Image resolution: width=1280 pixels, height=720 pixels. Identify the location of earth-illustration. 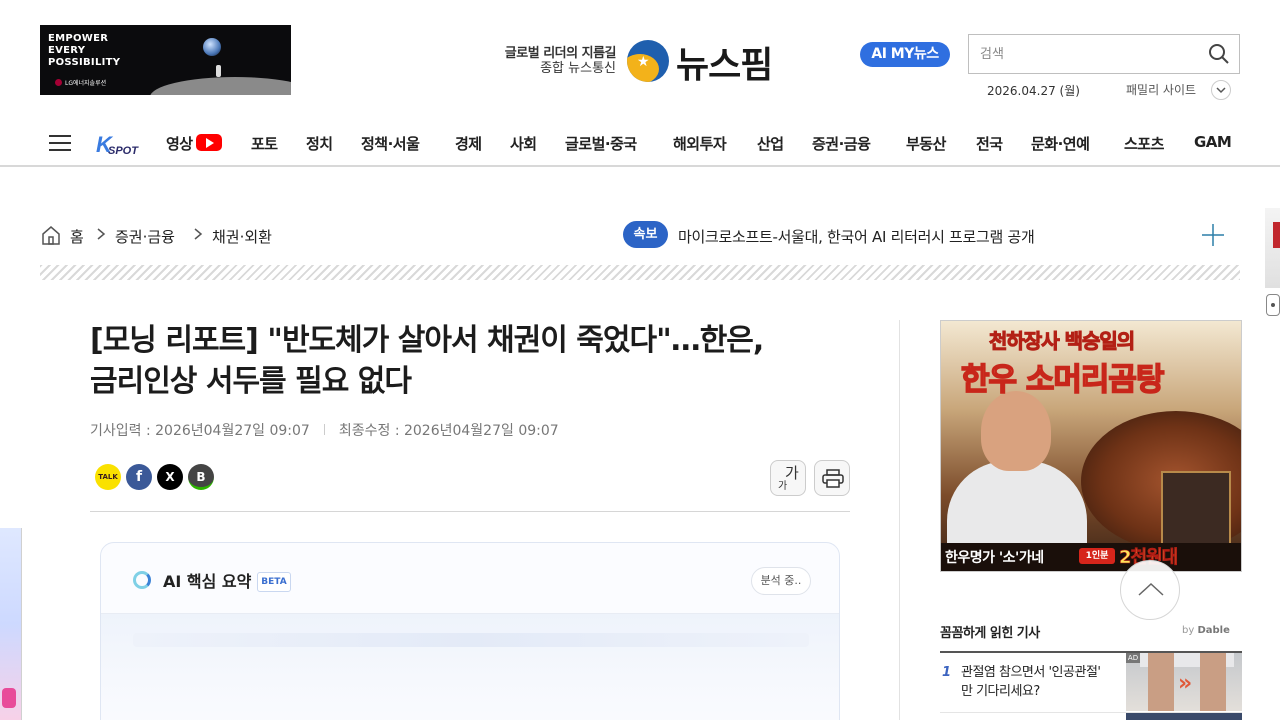
(212, 47).